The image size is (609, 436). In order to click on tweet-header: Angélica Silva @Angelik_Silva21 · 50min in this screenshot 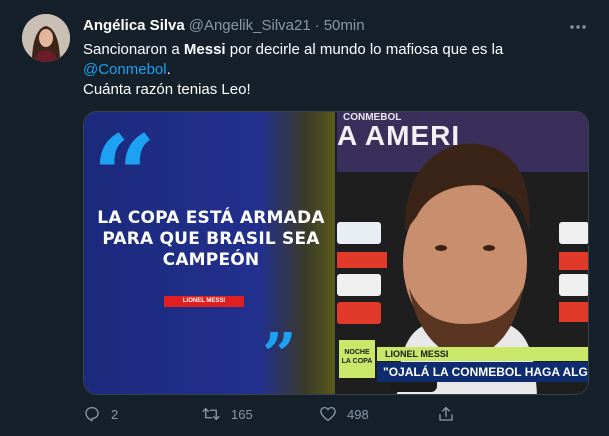, I will do `click(326, 27)`.